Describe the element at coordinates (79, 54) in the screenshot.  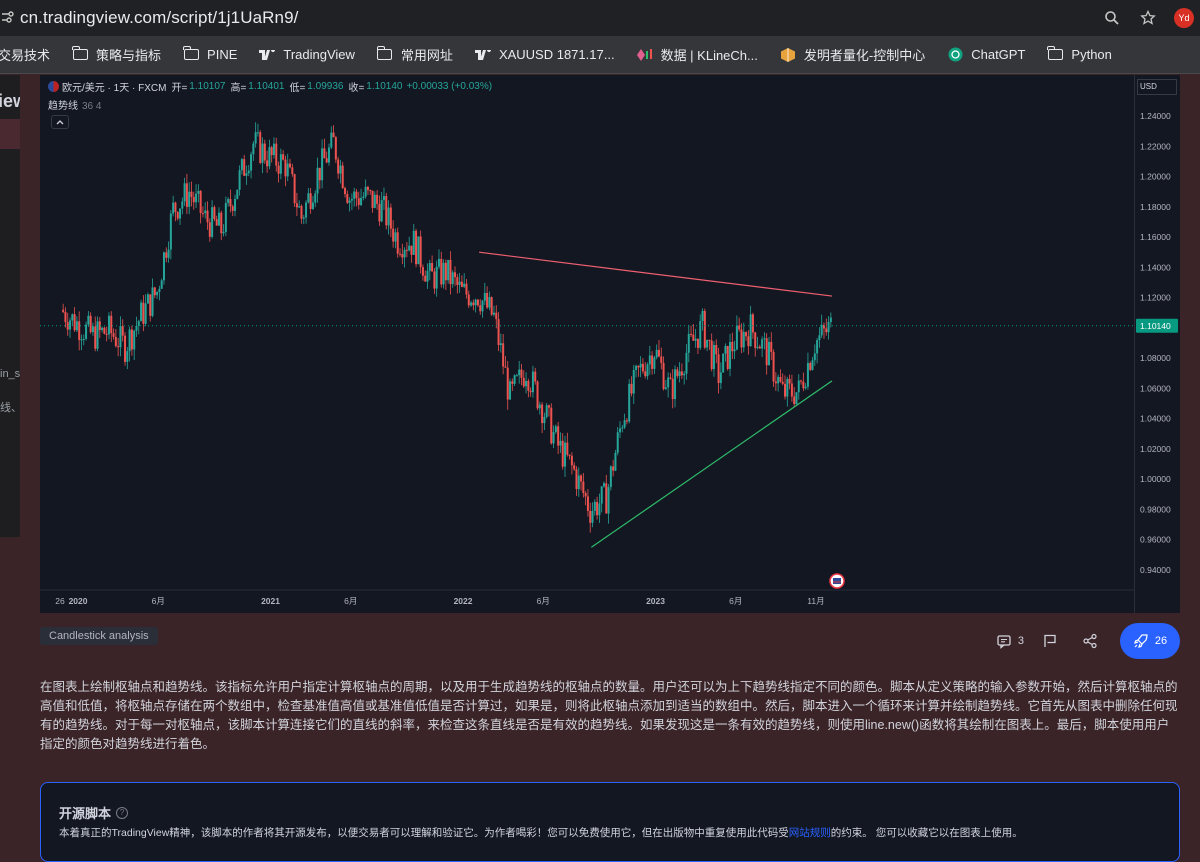
I see `folder-icon` at that location.